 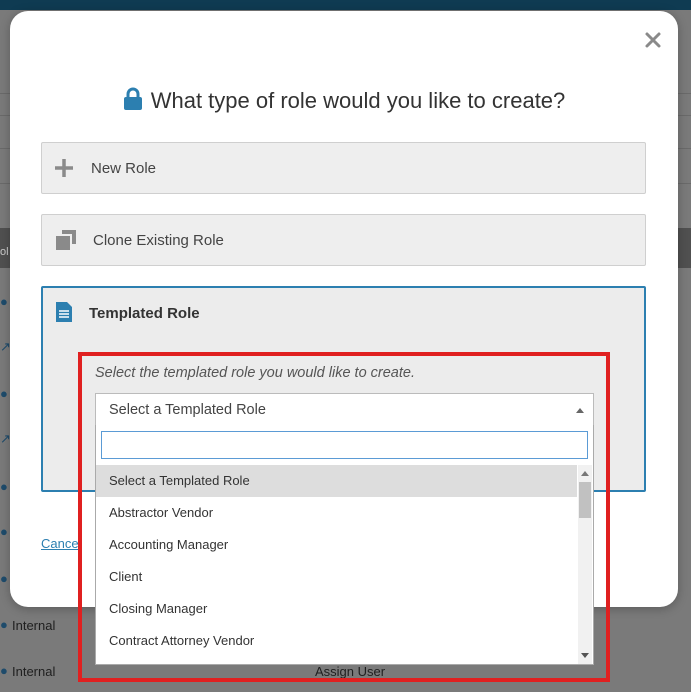 What do you see at coordinates (124, 168) in the screenshot?
I see `new-role-label: New Role` at bounding box center [124, 168].